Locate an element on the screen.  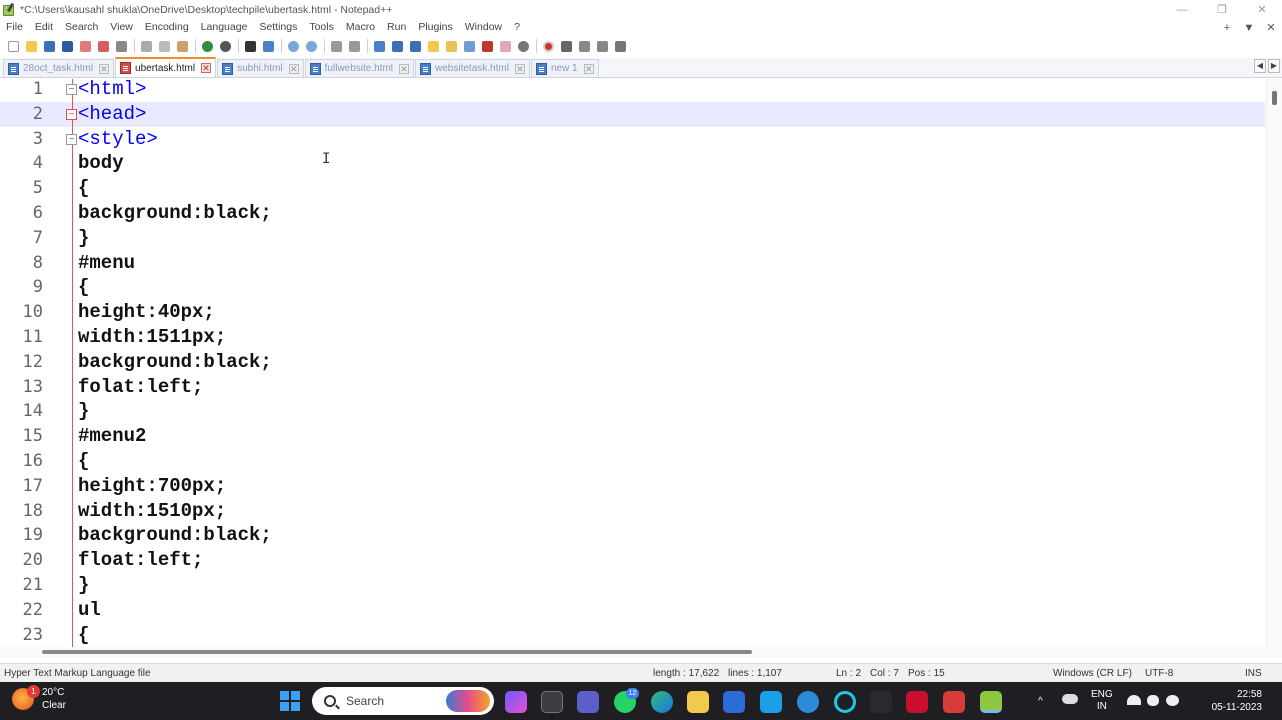
code-line: 11 width:1511px; is located at coordinates (632, 337).